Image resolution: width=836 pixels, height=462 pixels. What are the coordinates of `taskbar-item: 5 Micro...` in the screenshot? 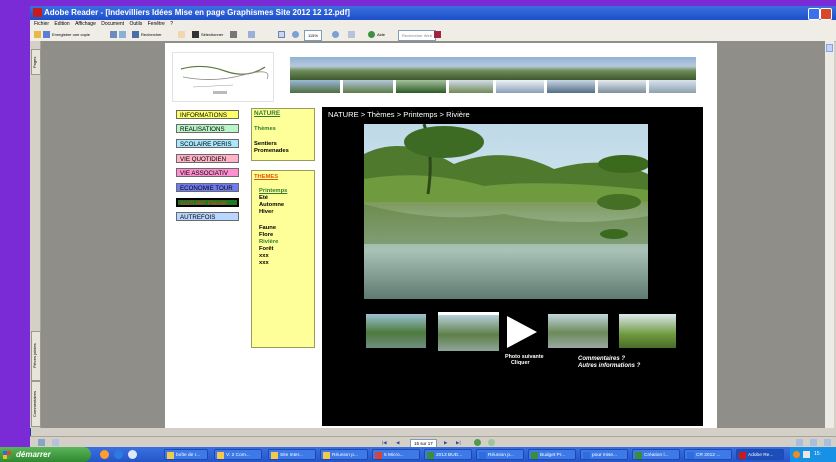 It's located at (396, 454).